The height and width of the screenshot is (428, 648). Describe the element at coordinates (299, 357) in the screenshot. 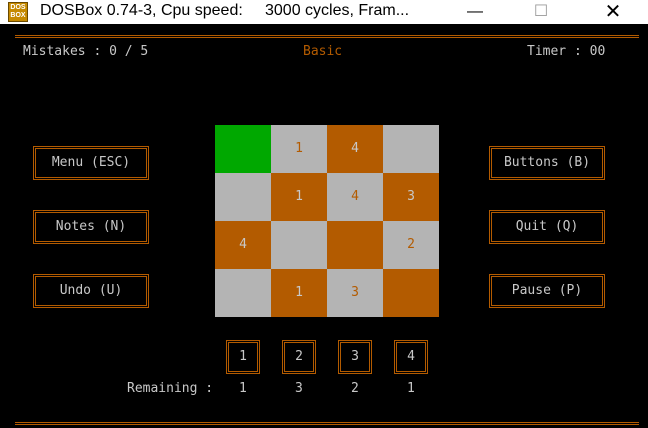

I see `number-button-2: 2` at that location.